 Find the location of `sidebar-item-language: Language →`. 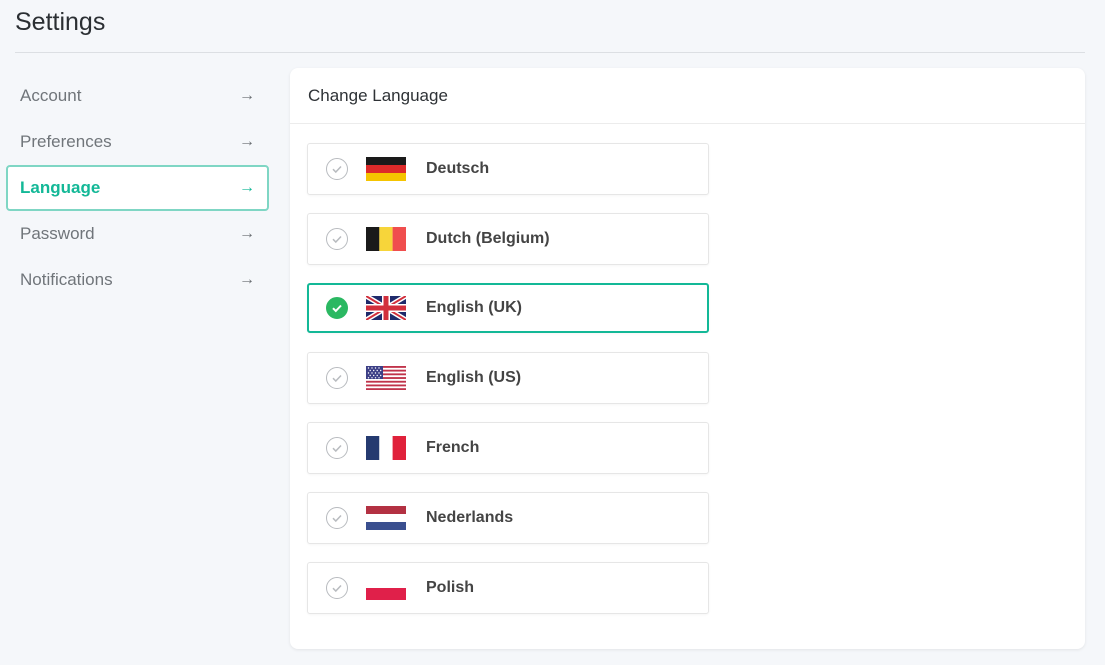

sidebar-item-language: Language → is located at coordinates (137, 188).